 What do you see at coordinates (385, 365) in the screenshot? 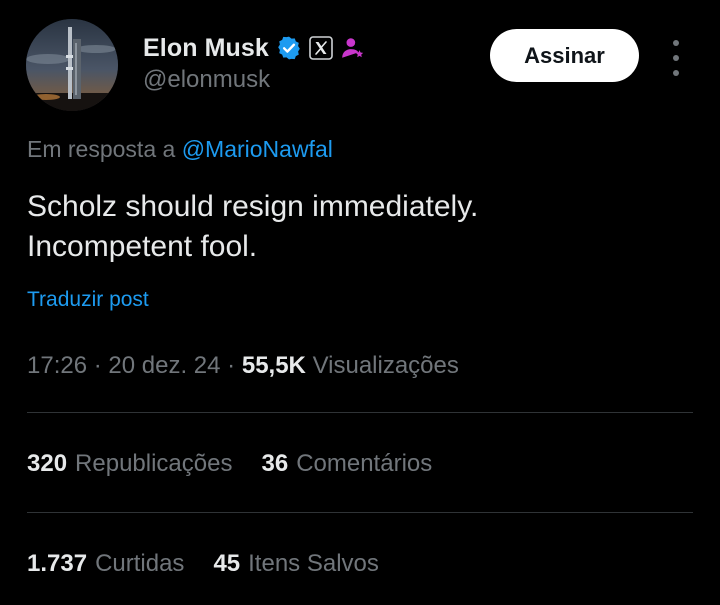
I see `views-label: Visualizações` at bounding box center [385, 365].